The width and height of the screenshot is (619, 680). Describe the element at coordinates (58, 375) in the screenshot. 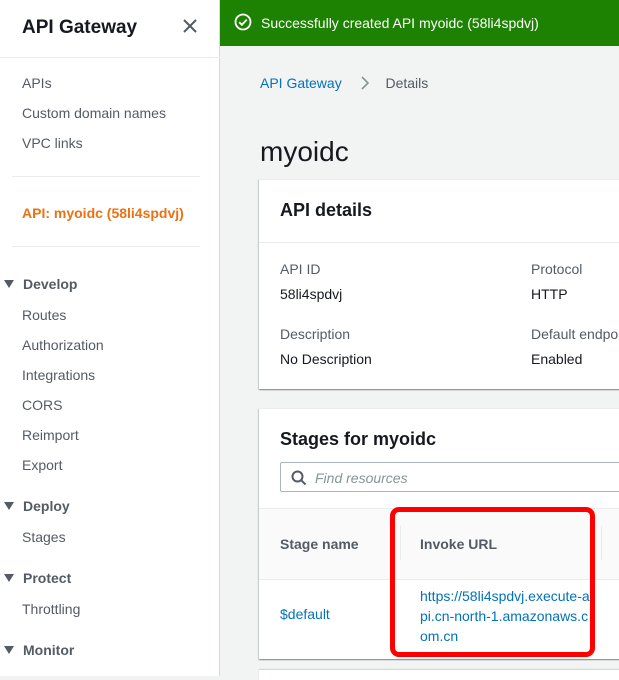

I see `sidebar-item-integrations: Integrations` at that location.